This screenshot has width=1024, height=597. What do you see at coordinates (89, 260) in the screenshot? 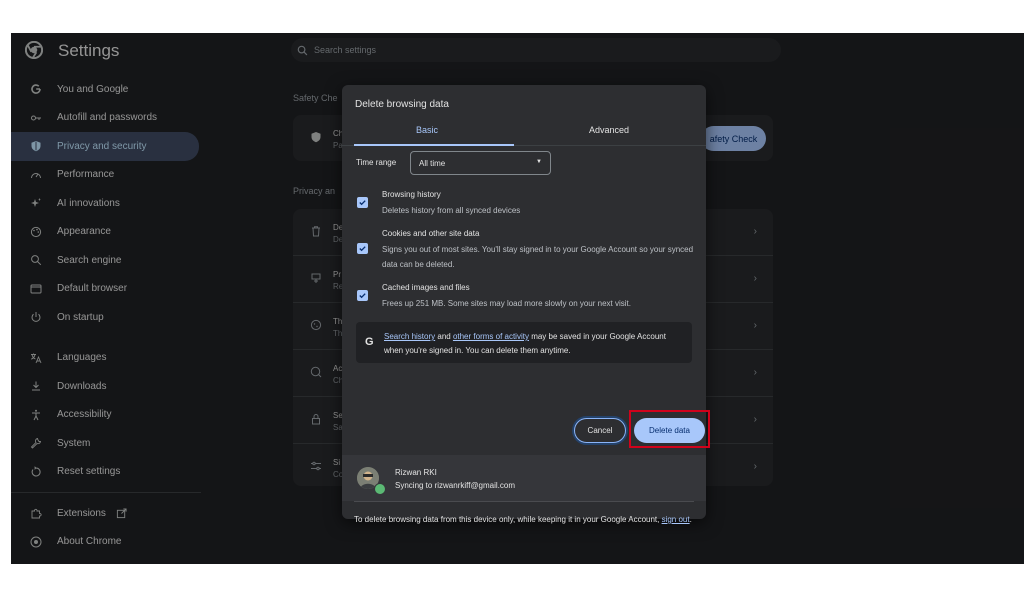
I see `sidebar-item-label: Search engine` at bounding box center [89, 260].